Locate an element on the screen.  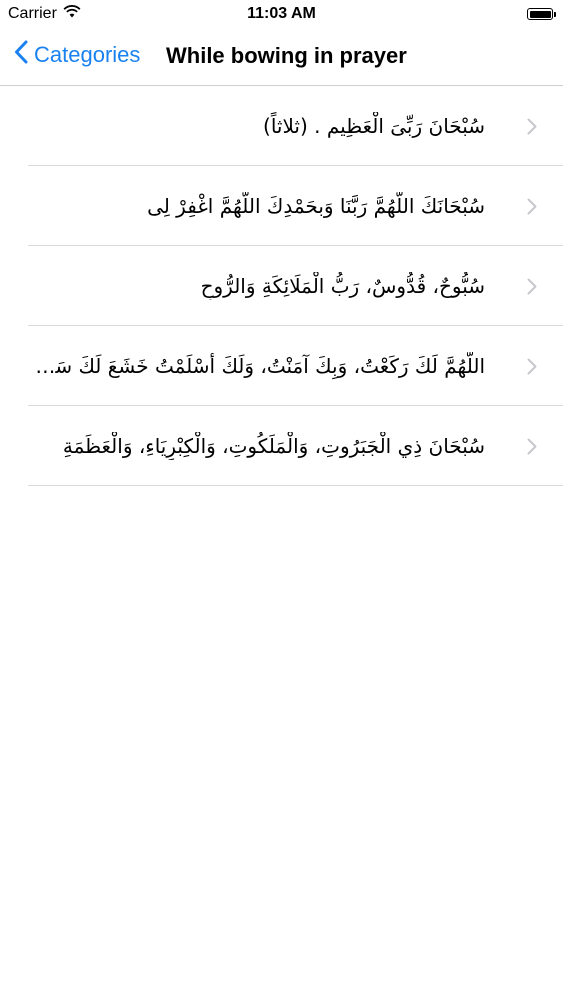
status-time: 11:03 AM is located at coordinates (281, 13).